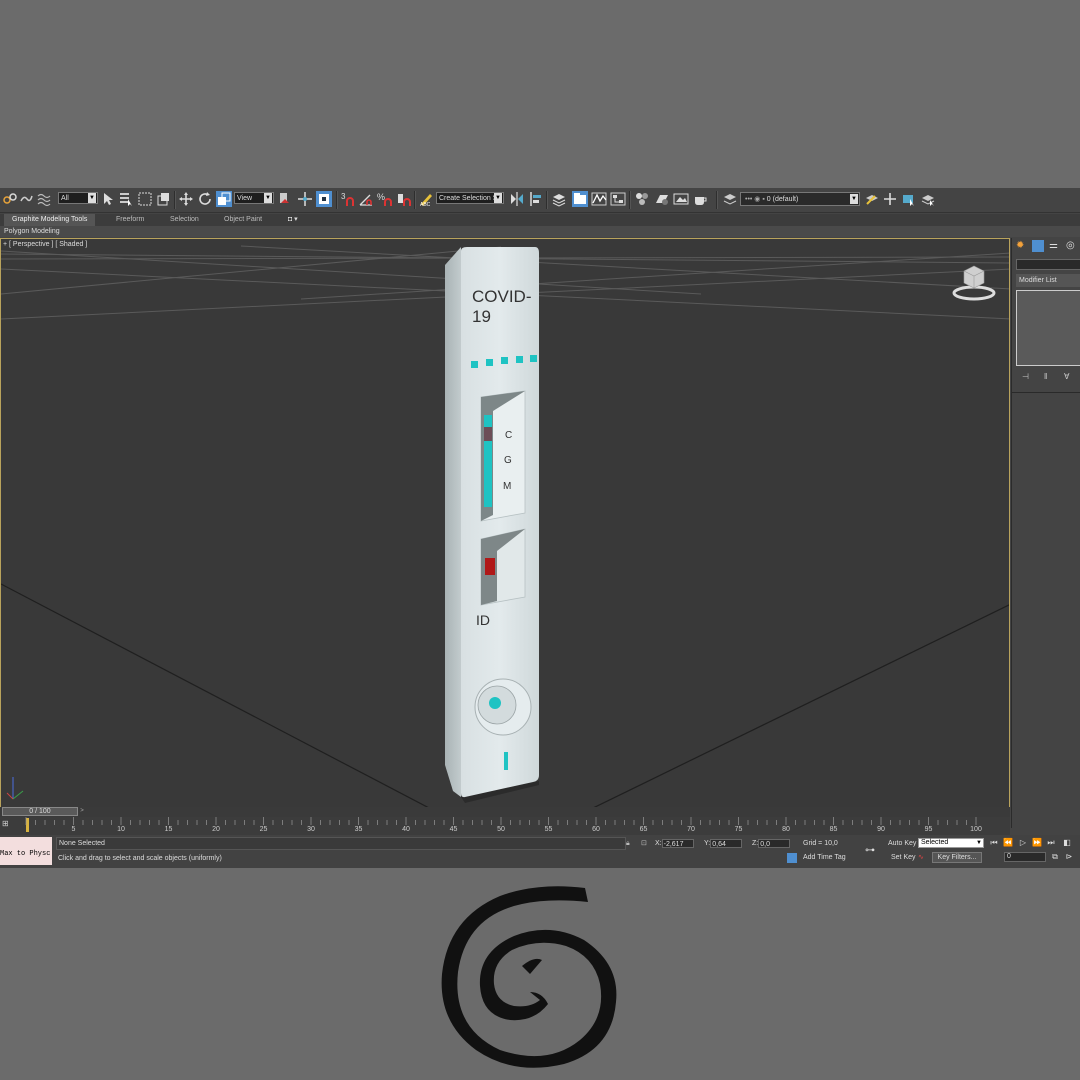 The height and width of the screenshot is (1080, 1080). I want to click on covid-test-model: COVID-19 C G M ID, so click(494, 525).